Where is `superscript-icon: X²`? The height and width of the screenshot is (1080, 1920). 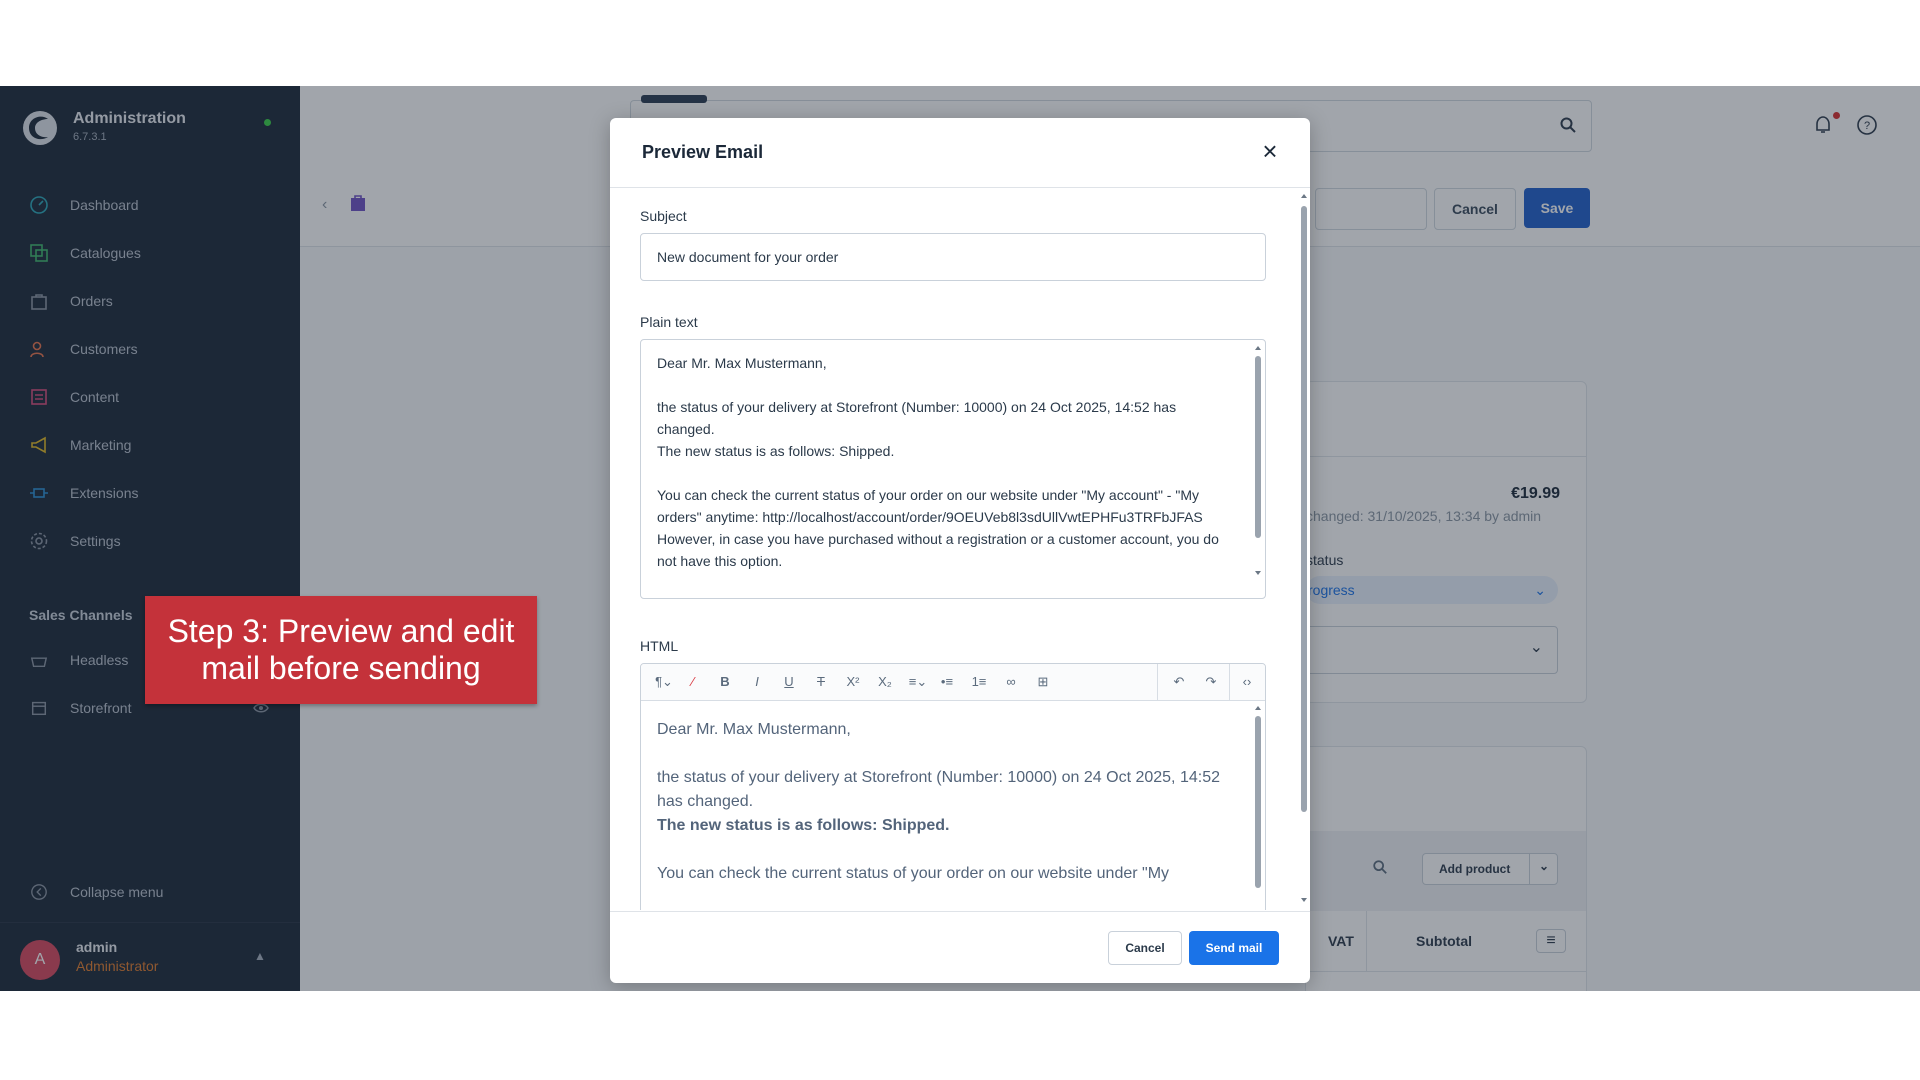
superscript-icon: X² is located at coordinates (853, 682).